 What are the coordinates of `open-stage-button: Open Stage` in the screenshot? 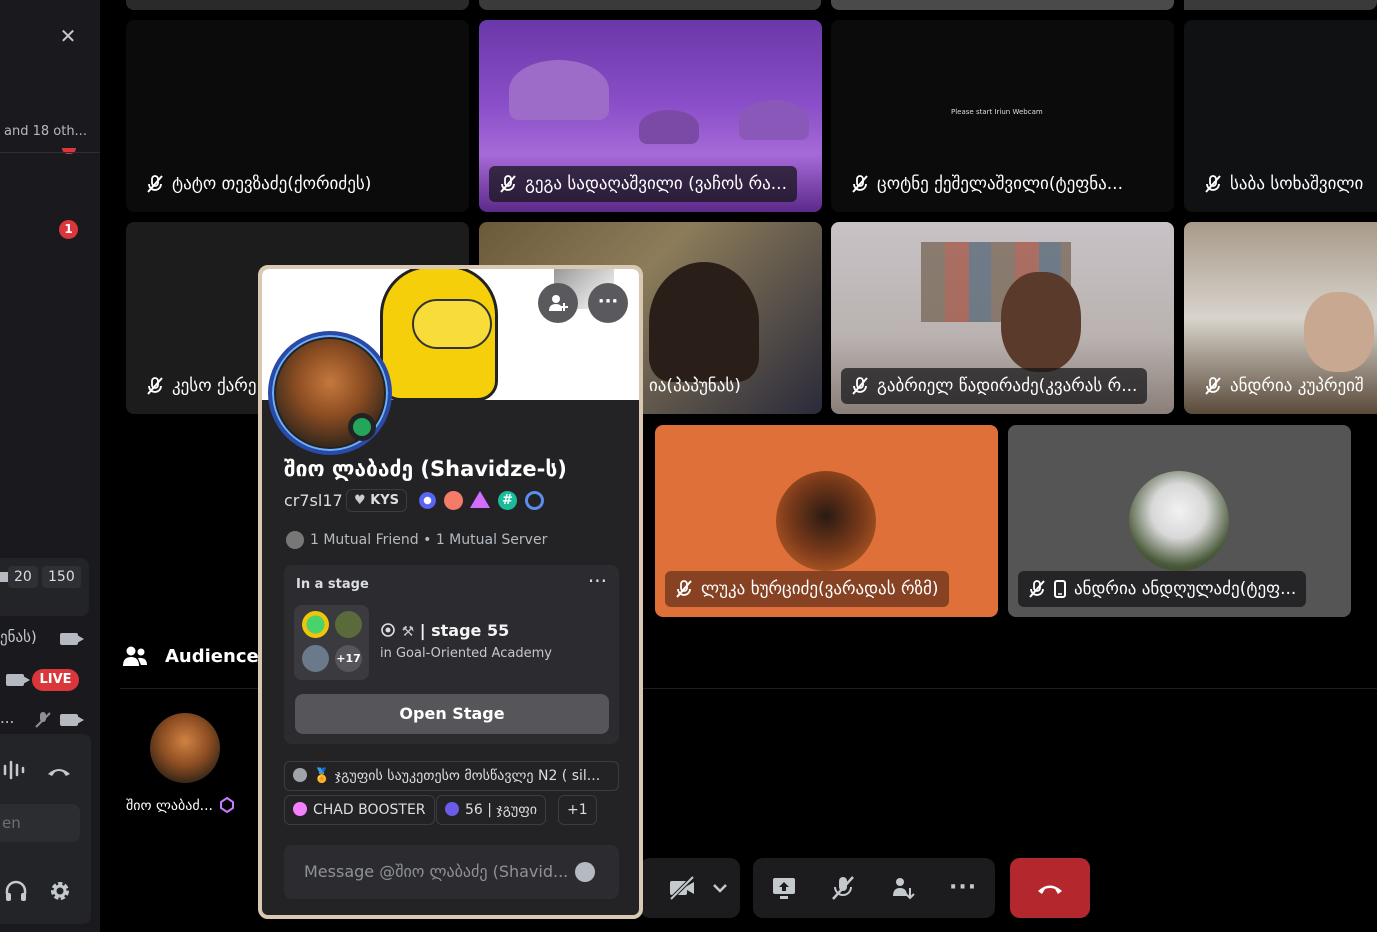 It's located at (452, 714).